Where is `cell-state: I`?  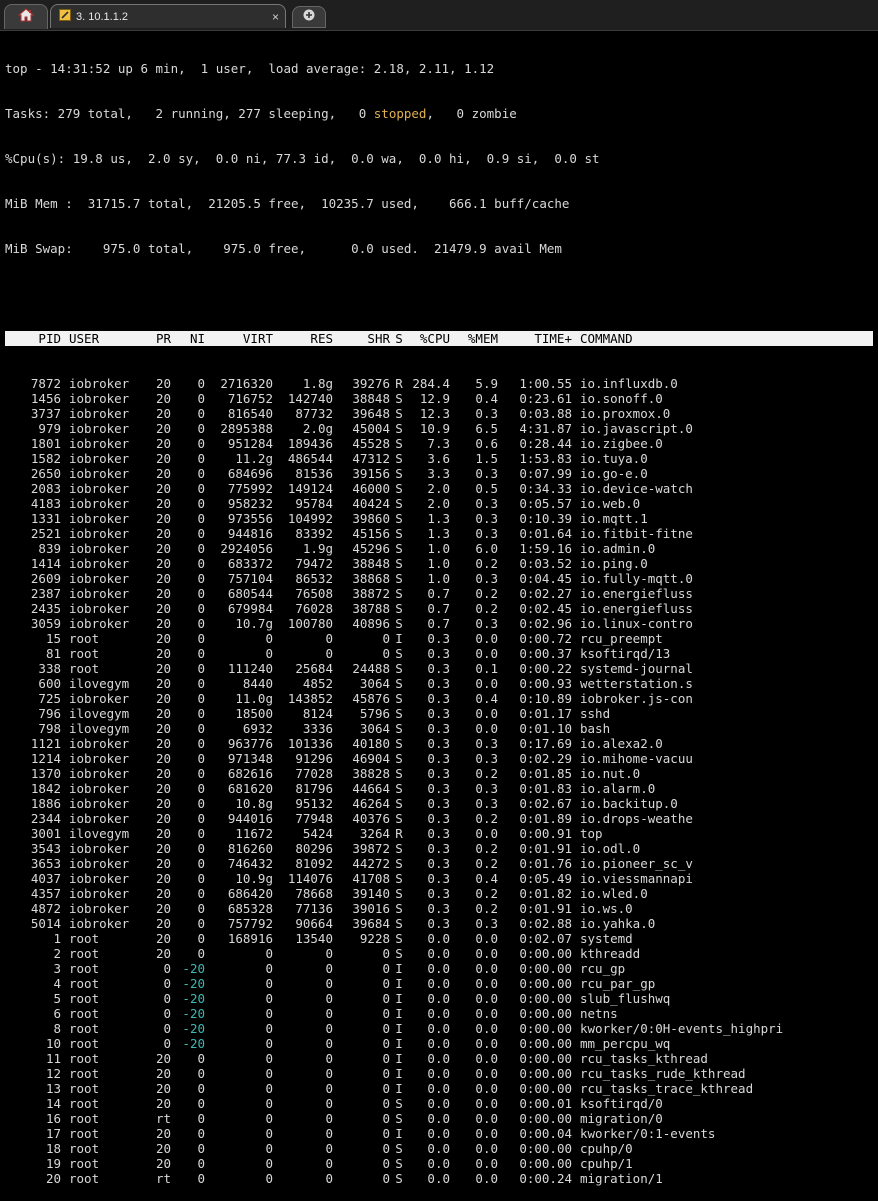
cell-state: I is located at coordinates (399, 968).